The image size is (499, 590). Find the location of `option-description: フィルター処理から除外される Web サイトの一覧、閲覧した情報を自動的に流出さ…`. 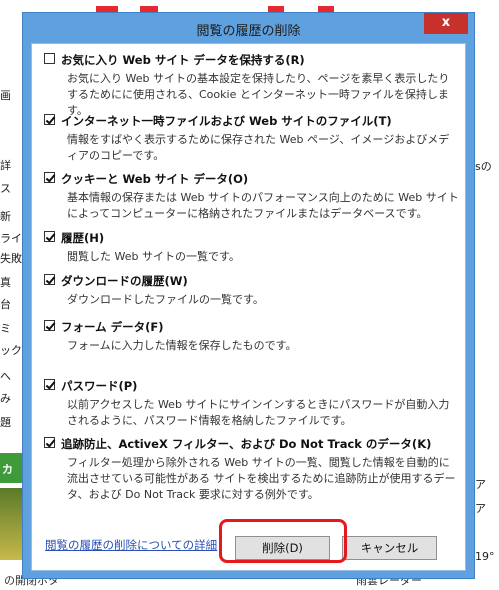

option-description: フィルター処理から除外される Web サイトの一覧、閲覧した情報を自動的に流出さ… is located at coordinates (261, 478).